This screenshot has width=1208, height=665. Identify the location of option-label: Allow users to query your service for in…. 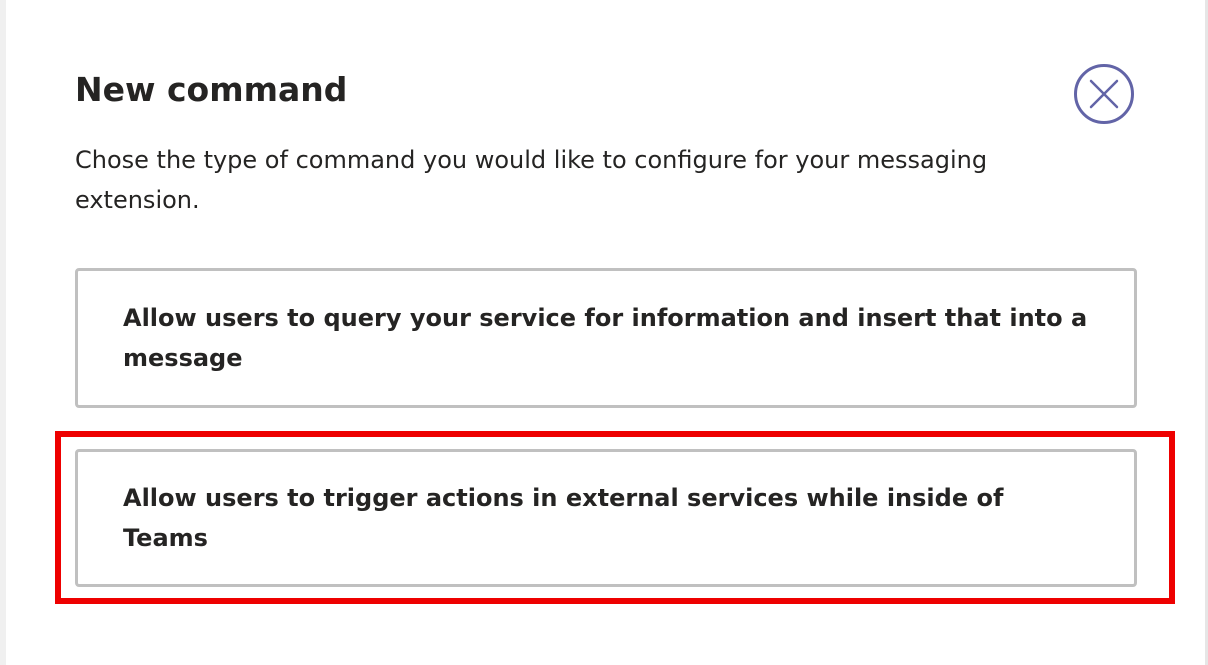
(605, 338).